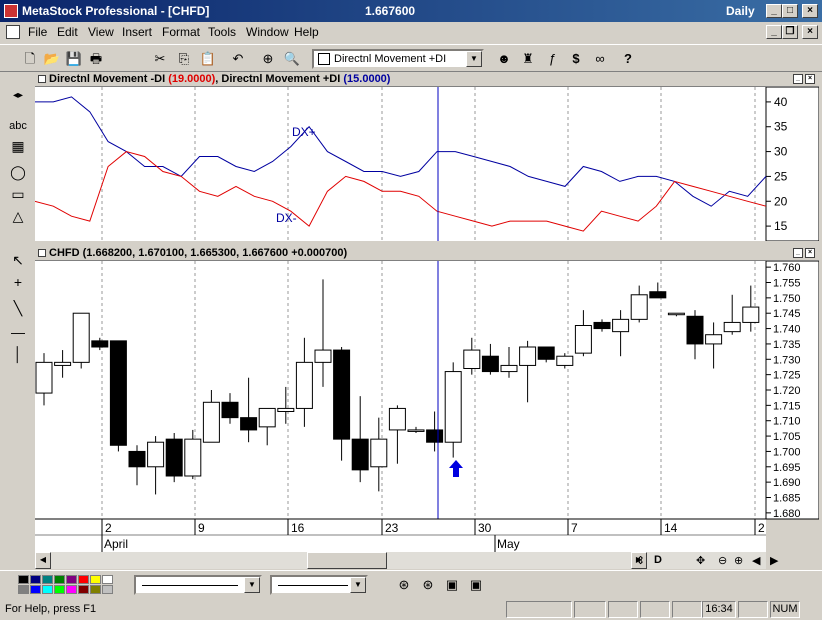  Describe the element at coordinates (452, 585) in the screenshot. I see `chart-one-icon: ▣` at that location.